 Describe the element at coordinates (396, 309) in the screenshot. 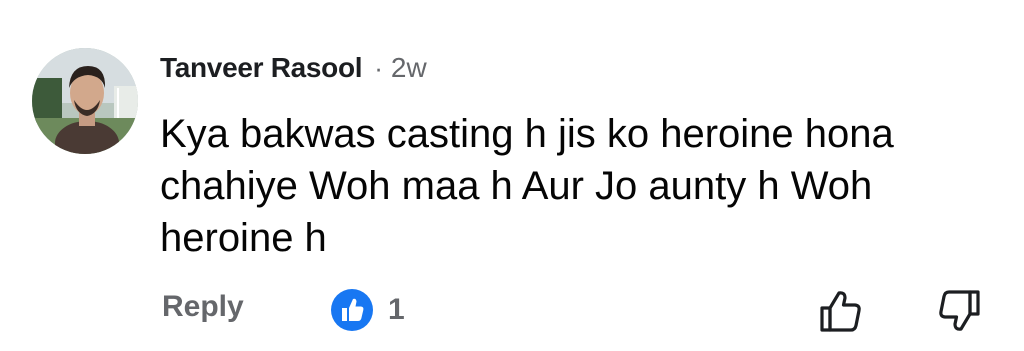

I see `reaction-count: 1` at that location.